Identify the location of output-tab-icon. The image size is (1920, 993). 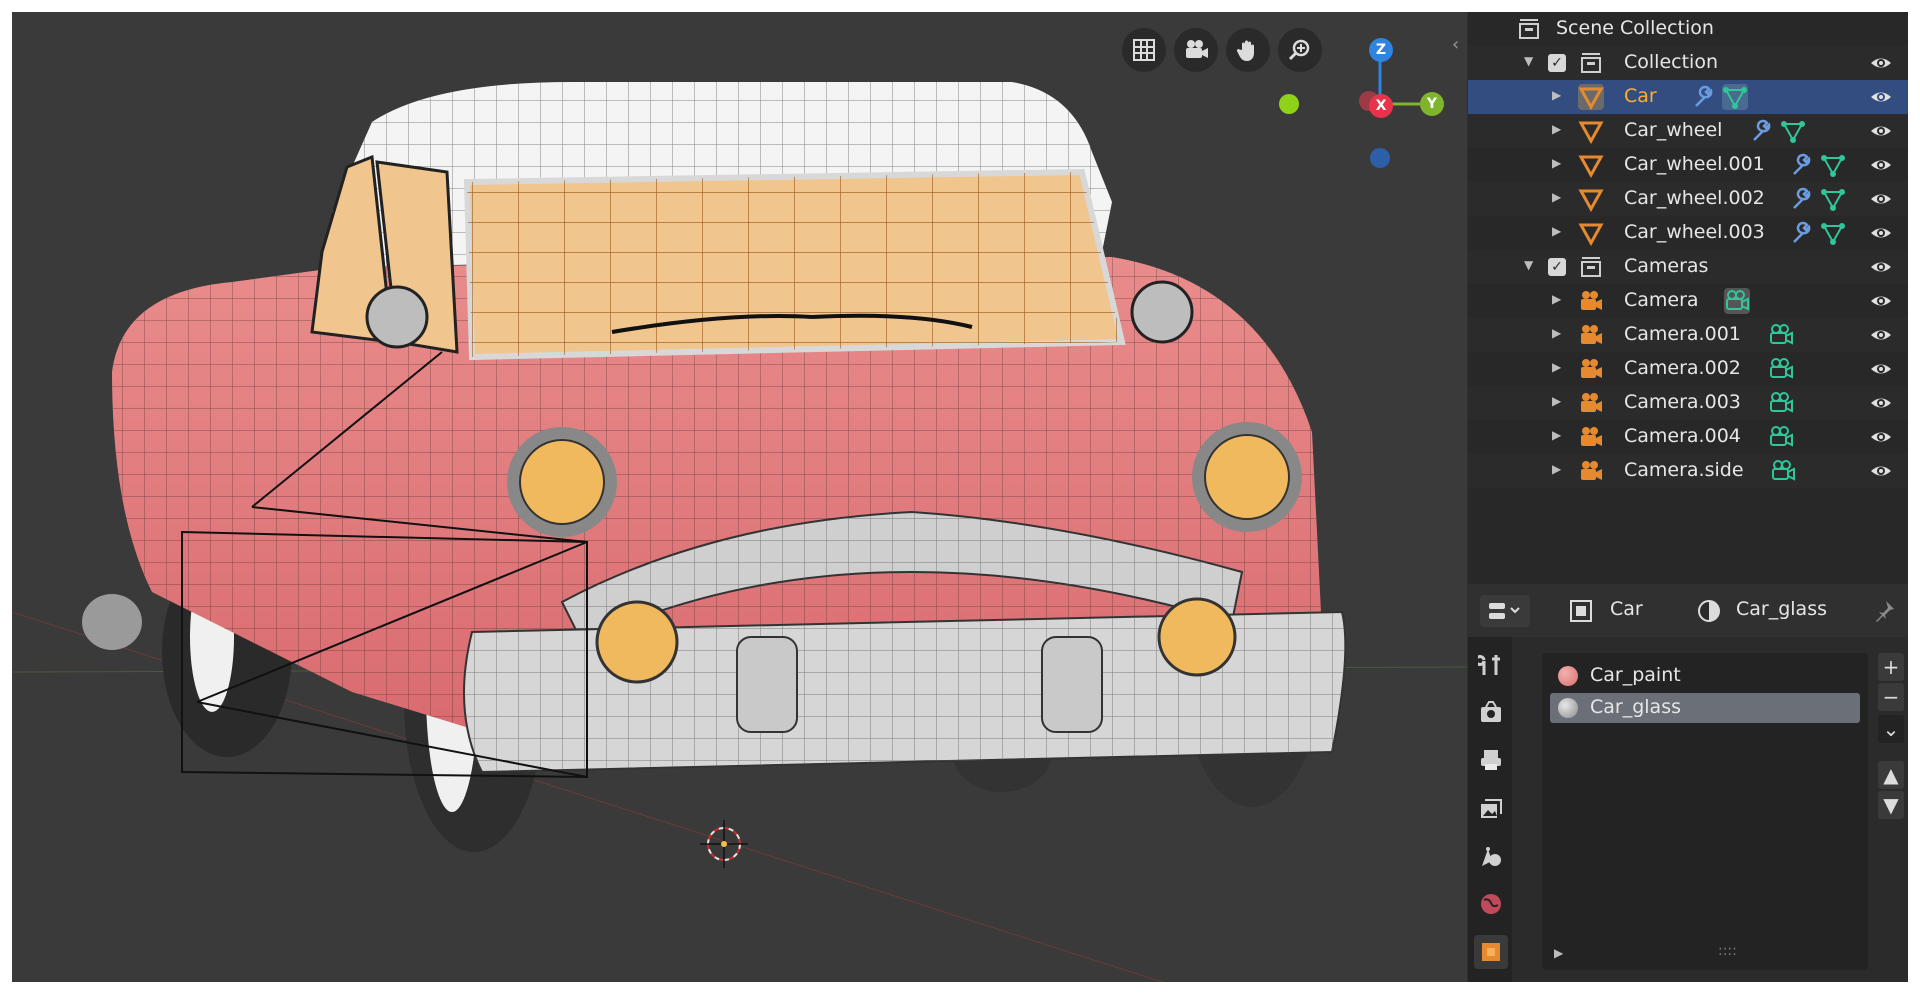
(1491, 760).